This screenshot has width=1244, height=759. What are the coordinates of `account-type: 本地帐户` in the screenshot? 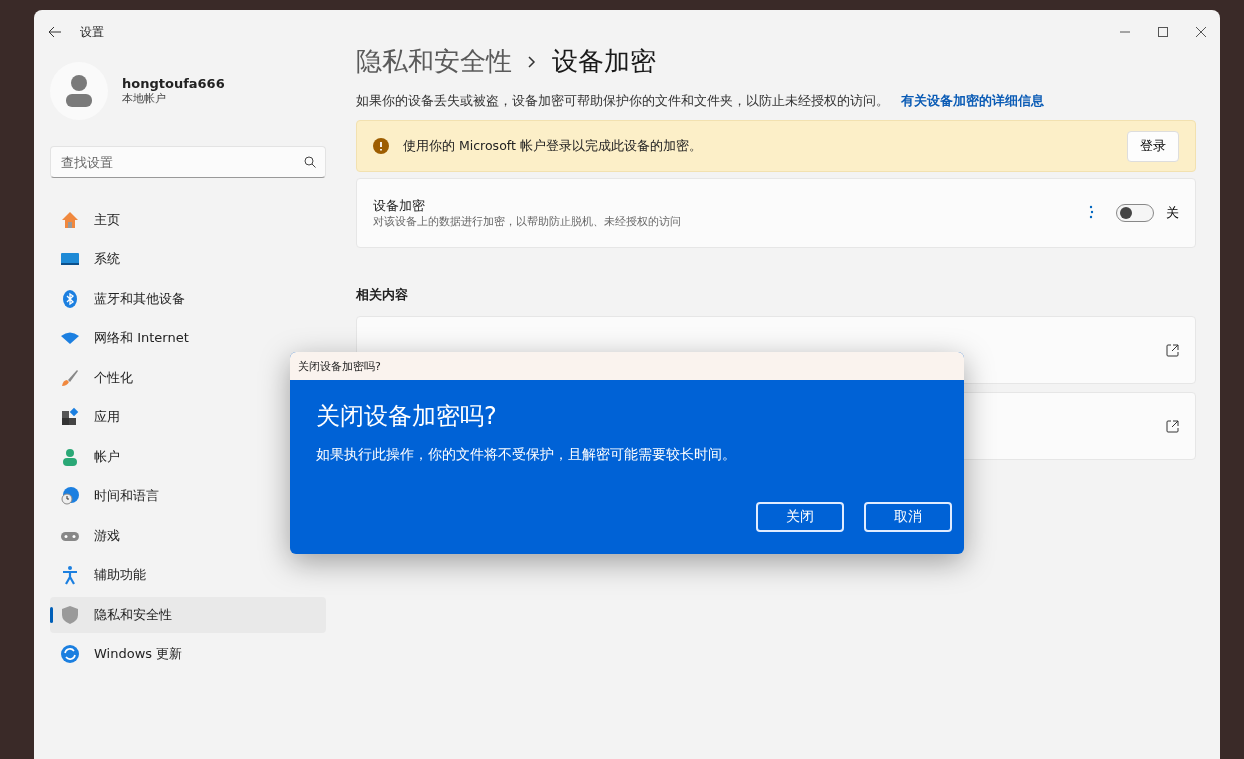 It's located at (144, 98).